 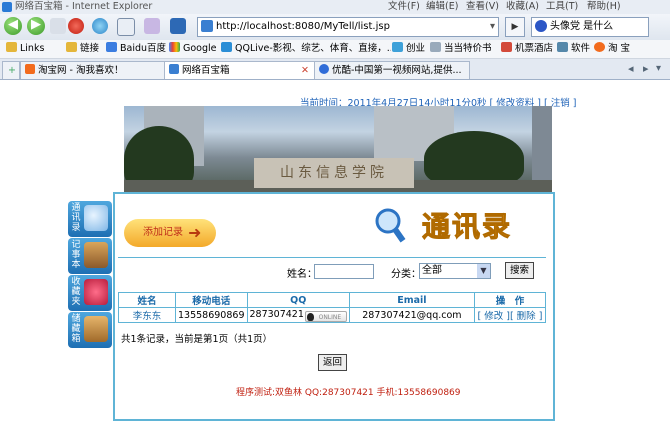 I want to click on forward-arrow-icon: ▶, so click(x=36, y=24).